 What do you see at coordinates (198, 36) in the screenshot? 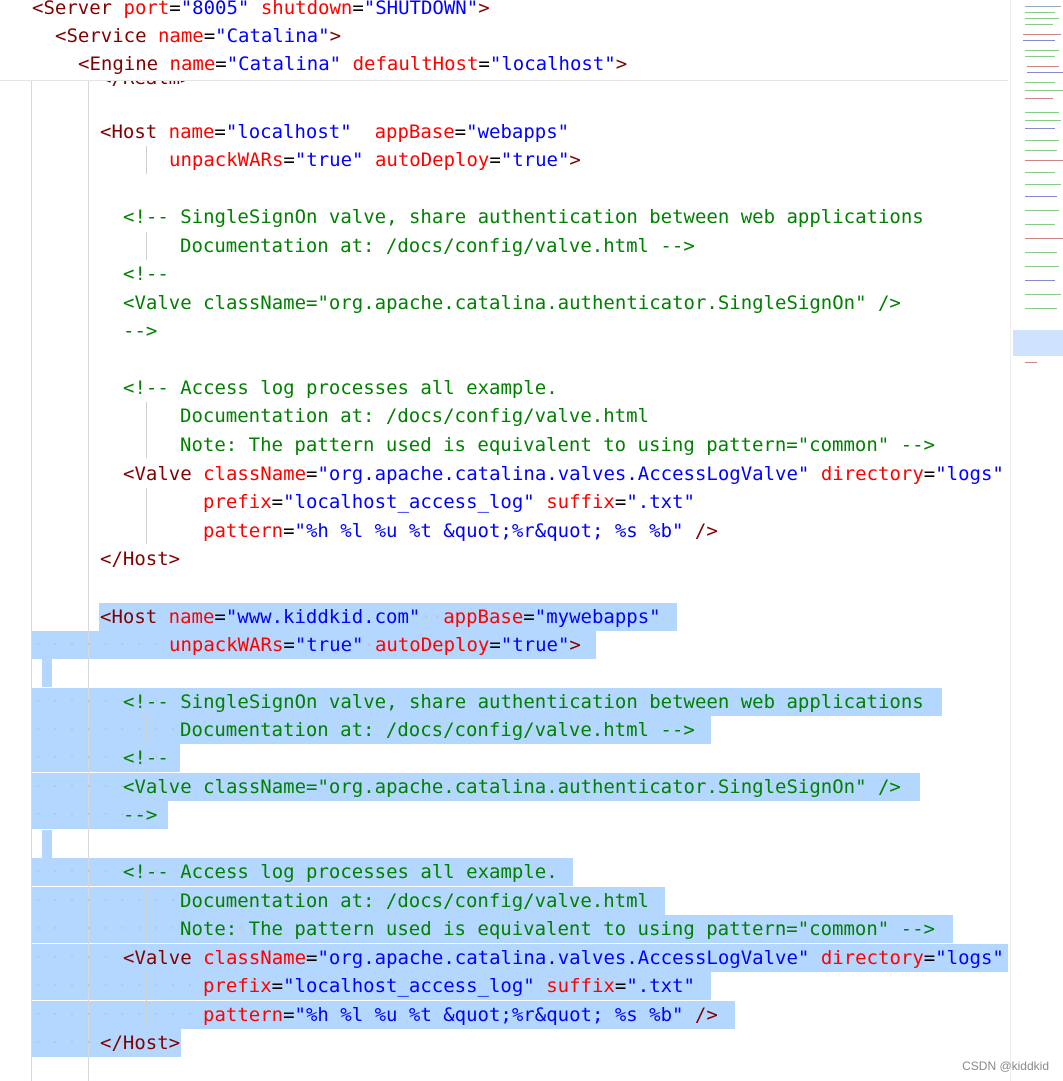
I see `code-line: <Service name="Catalina">` at bounding box center [198, 36].